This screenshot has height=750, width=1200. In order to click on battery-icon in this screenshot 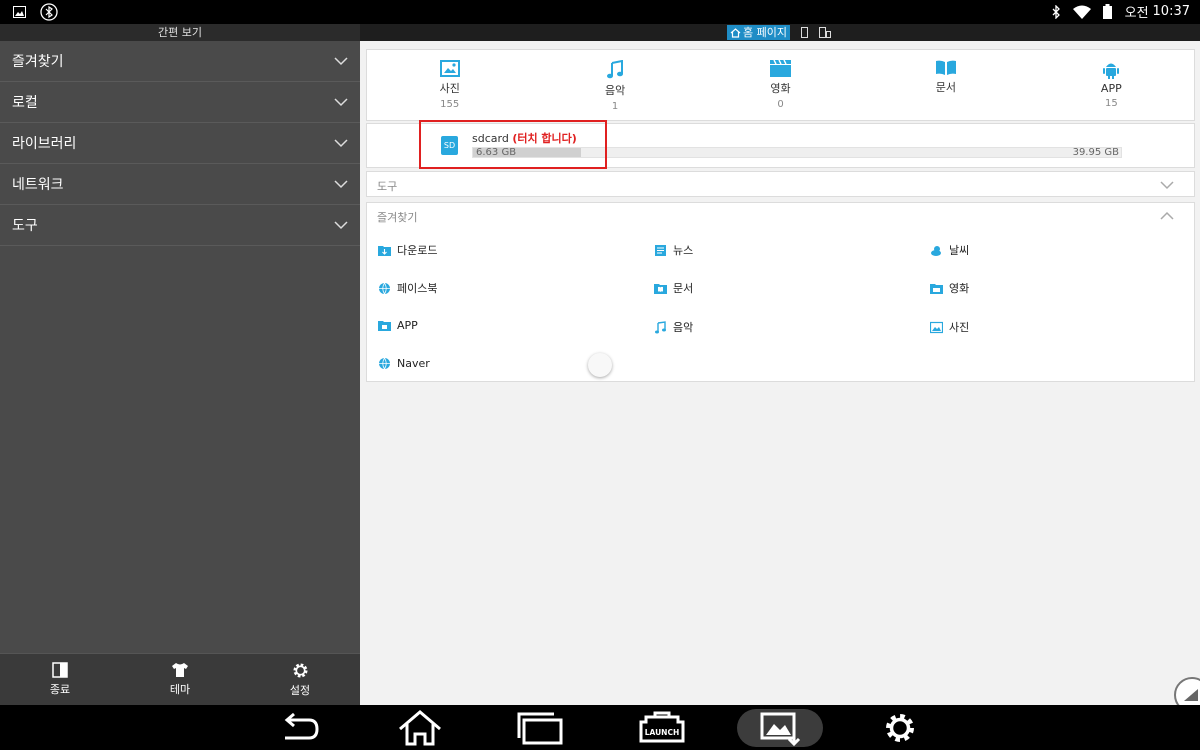, I will do `click(1108, 12)`.